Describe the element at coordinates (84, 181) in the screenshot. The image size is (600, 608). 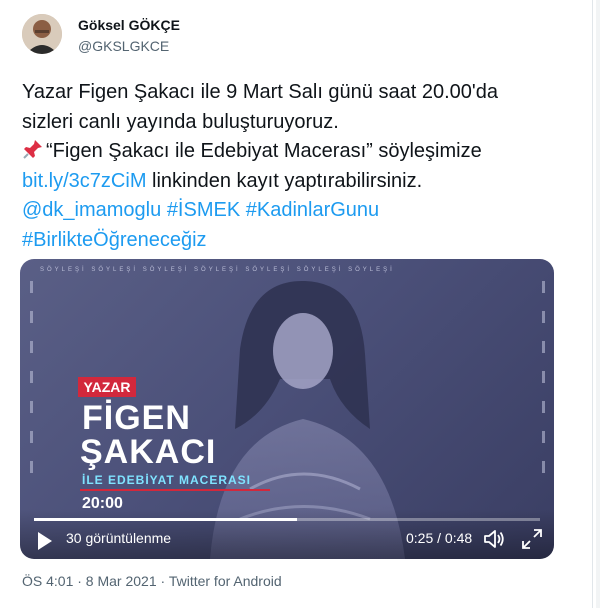
I see `short-link: bit.ly/3c7zCiM` at that location.